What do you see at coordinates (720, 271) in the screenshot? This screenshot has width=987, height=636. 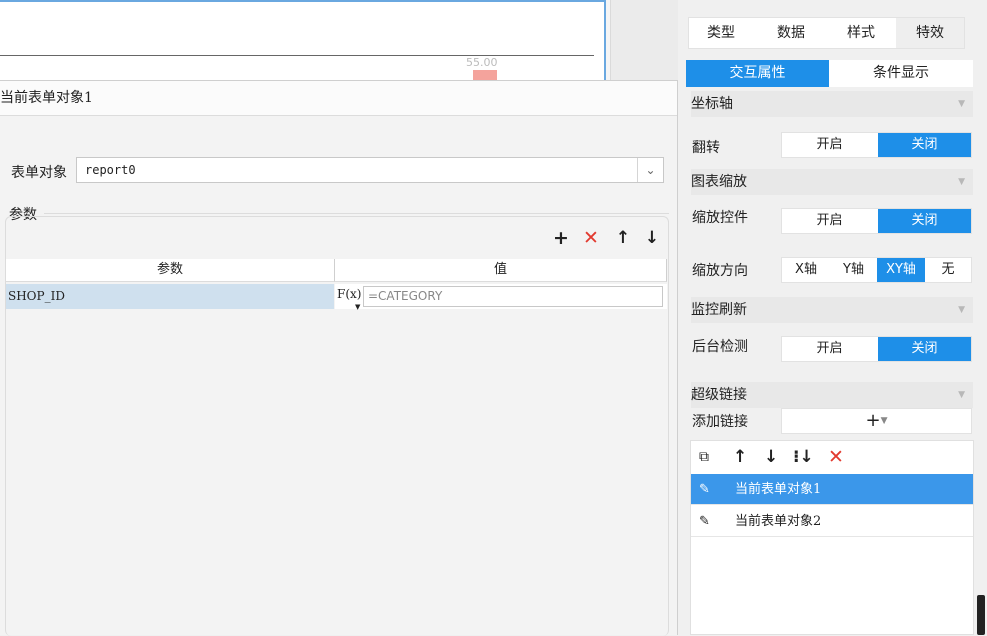 I see `zoom-direction-label: 缩放方向` at bounding box center [720, 271].